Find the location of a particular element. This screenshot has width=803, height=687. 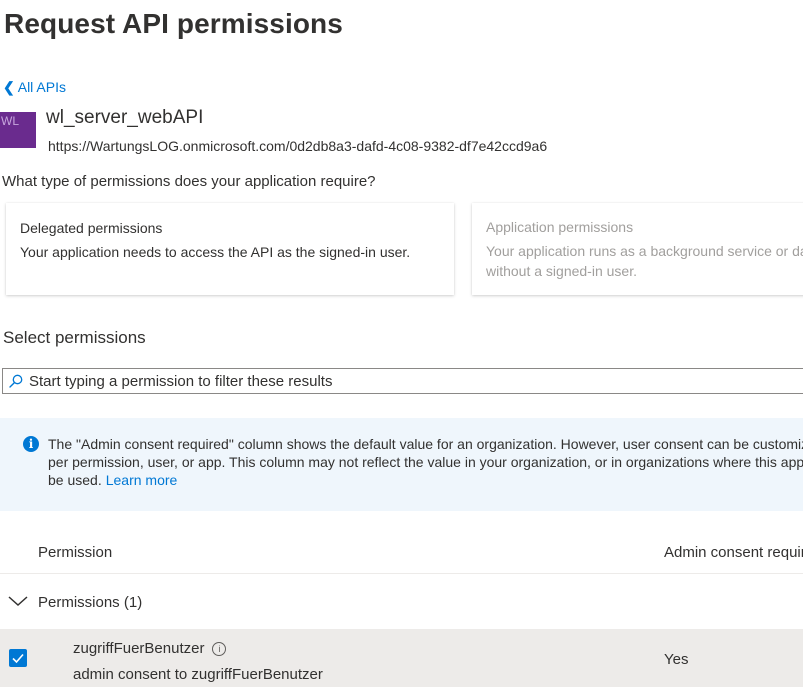

column-header-admin-consent: Admin consent required is located at coordinates (733, 552).